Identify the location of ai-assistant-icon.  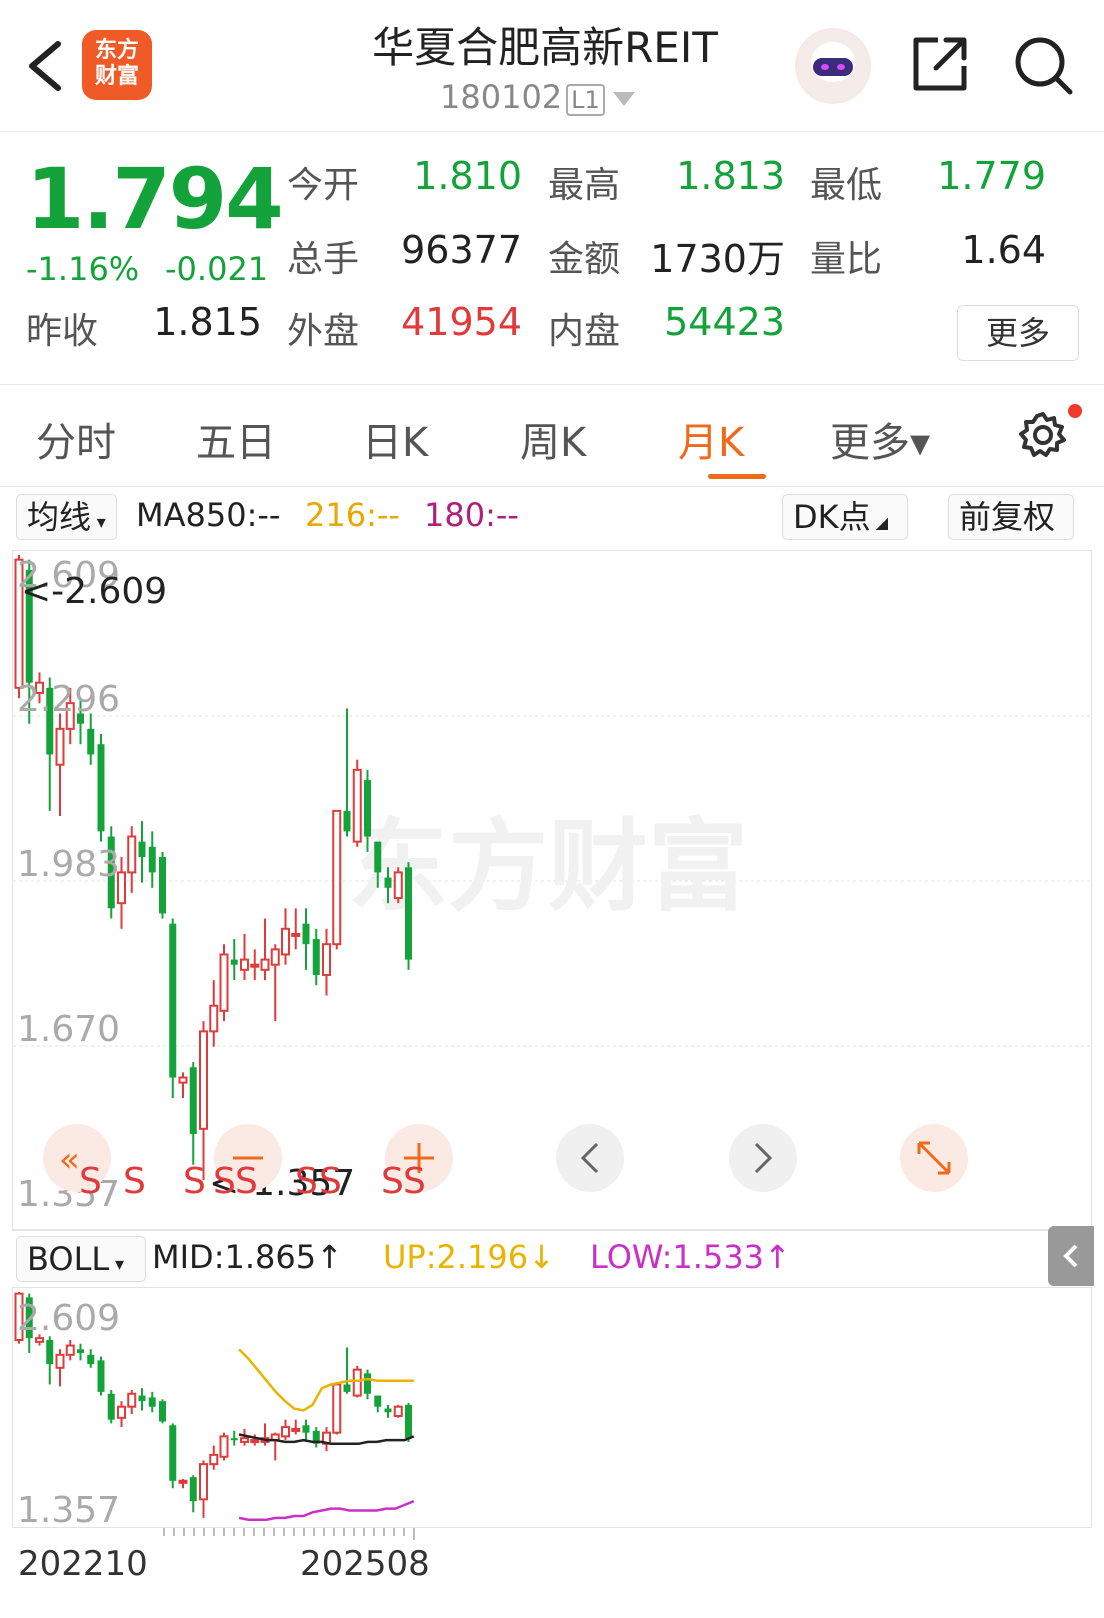
(833, 66).